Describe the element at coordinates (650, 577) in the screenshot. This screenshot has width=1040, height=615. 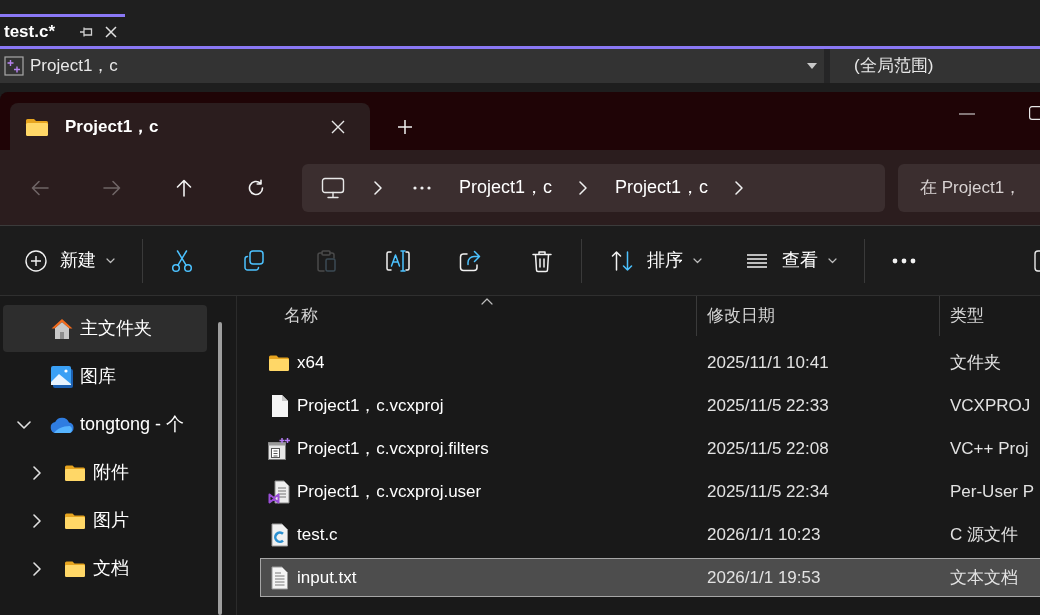
I see `file-row: input.txt 2026/1/1 19:53 文本文档` at that location.